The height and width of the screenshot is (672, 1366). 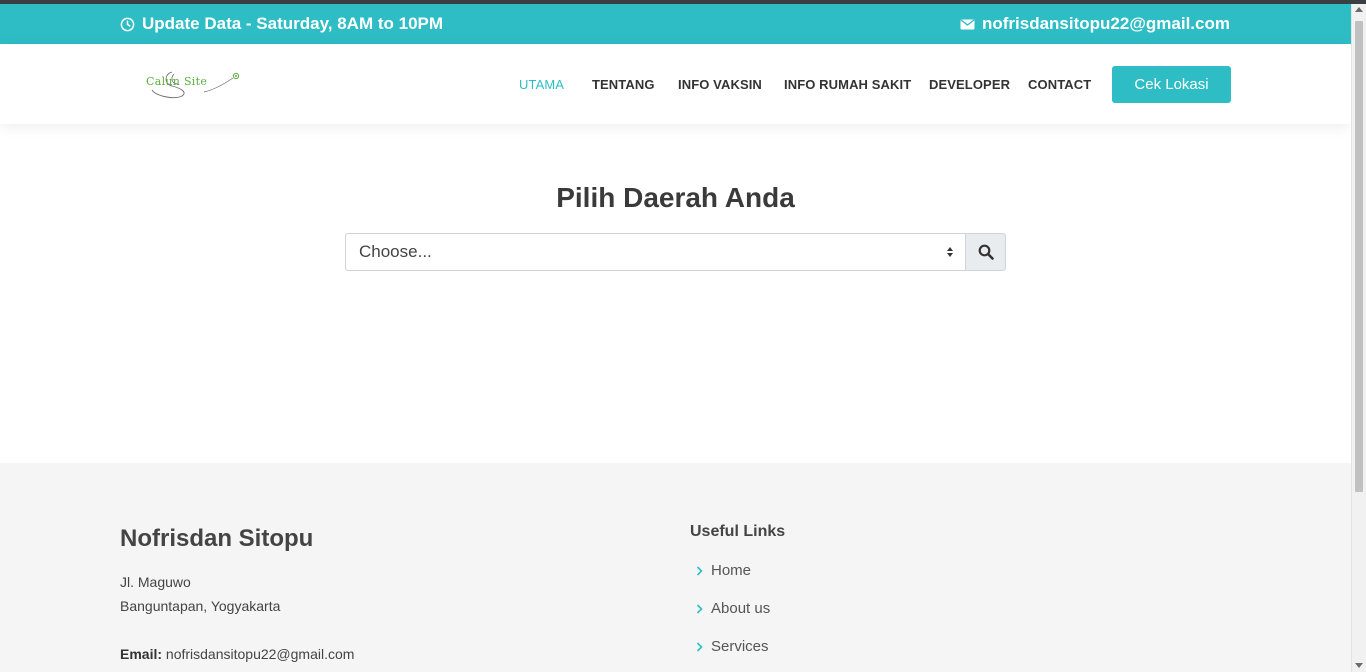 I want to click on useful-links-title: Useful Links, so click(x=738, y=531).